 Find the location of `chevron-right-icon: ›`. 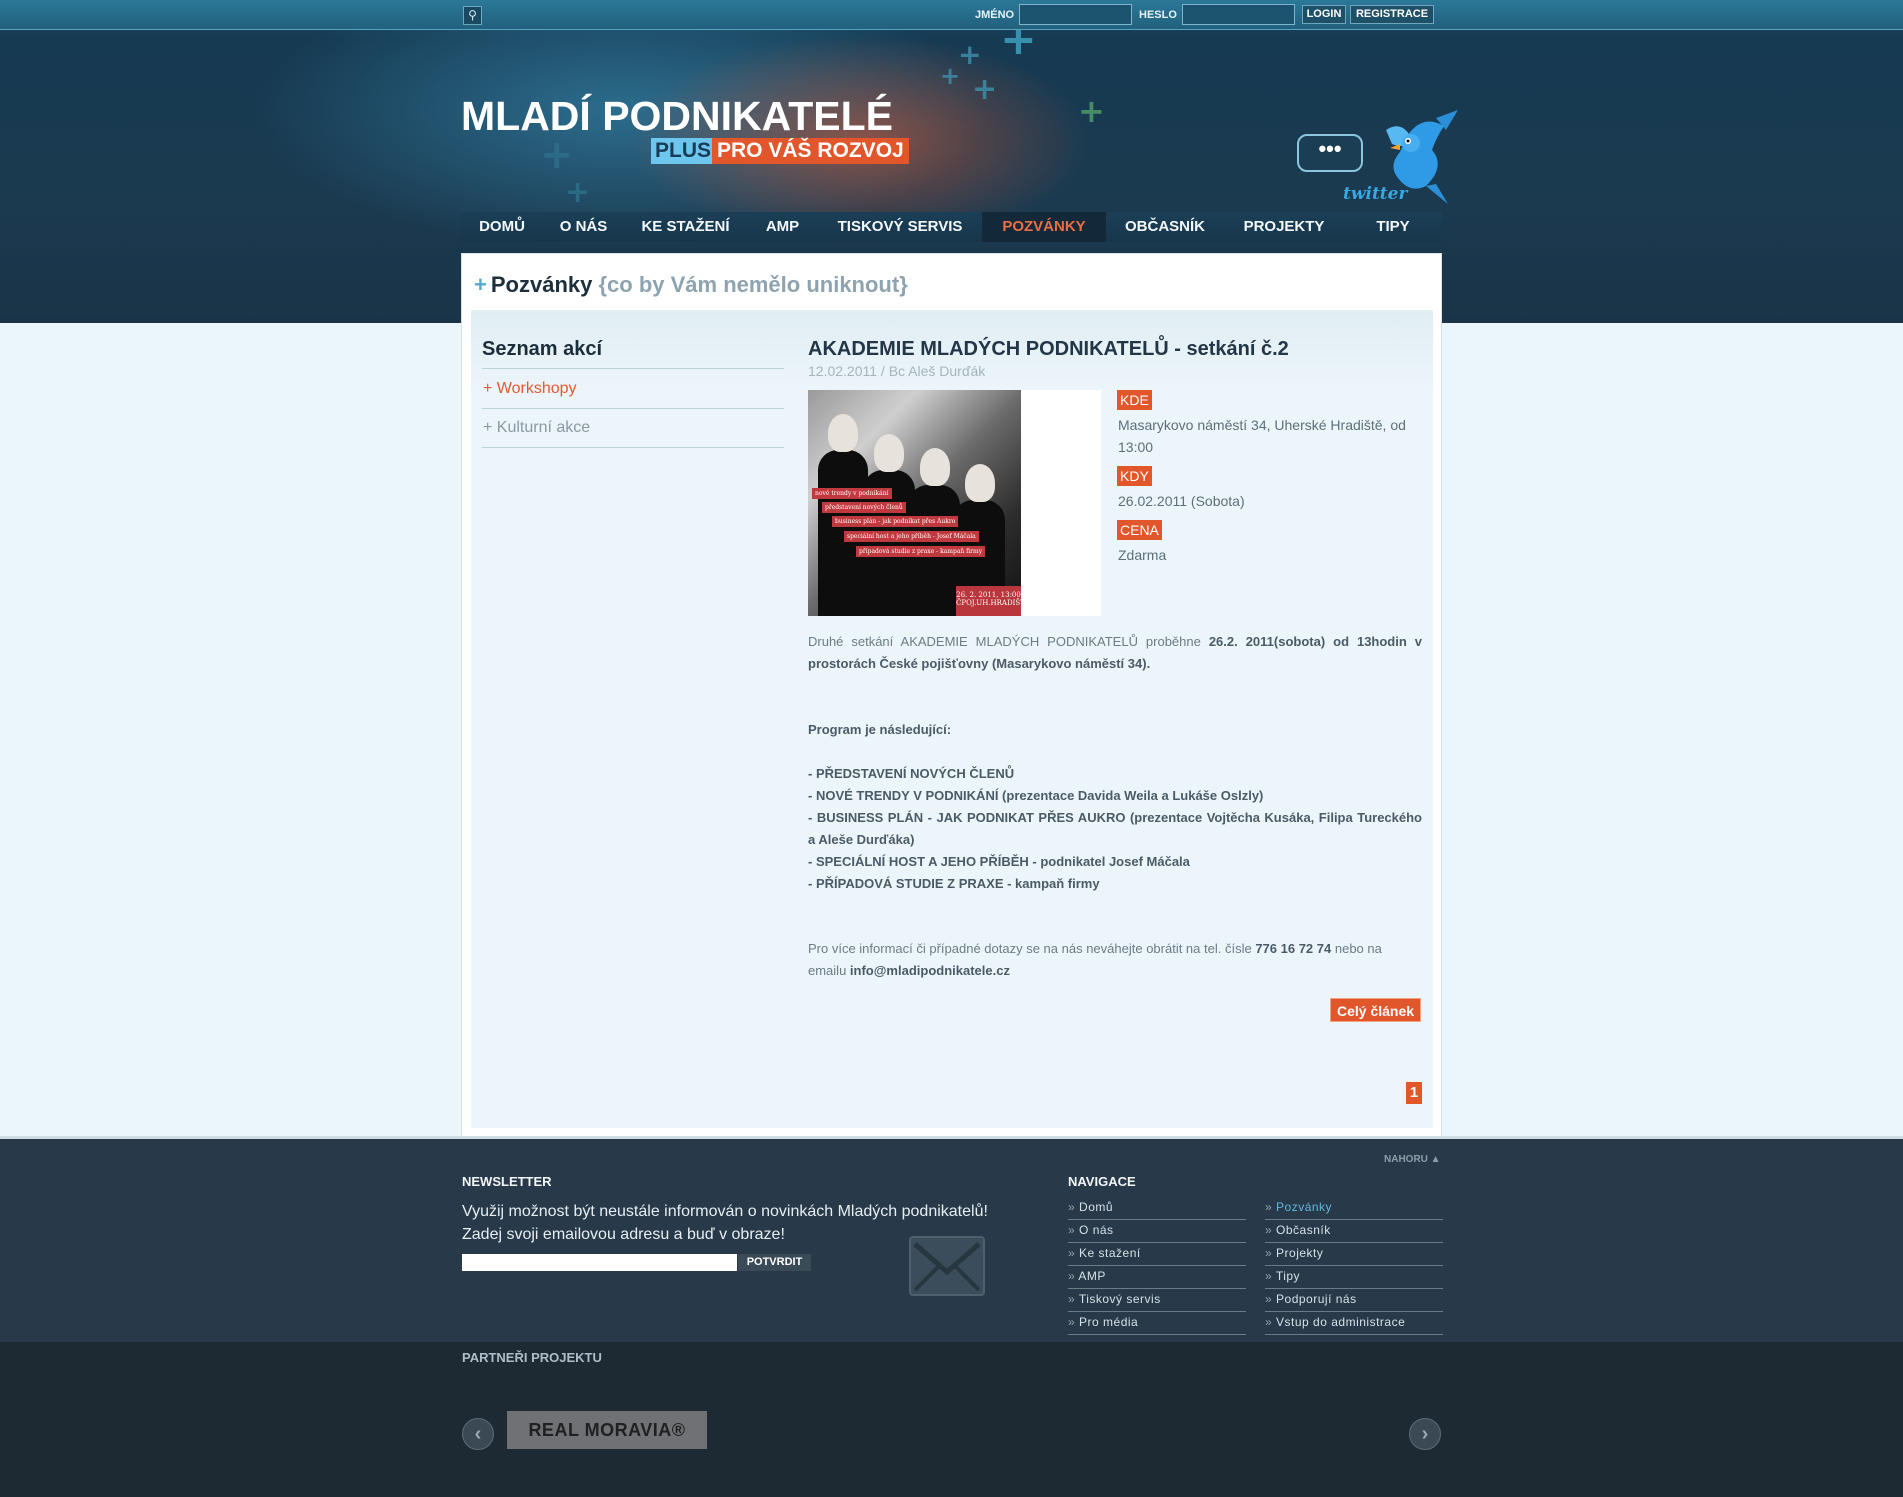

chevron-right-icon: › is located at coordinates (1425, 1434).